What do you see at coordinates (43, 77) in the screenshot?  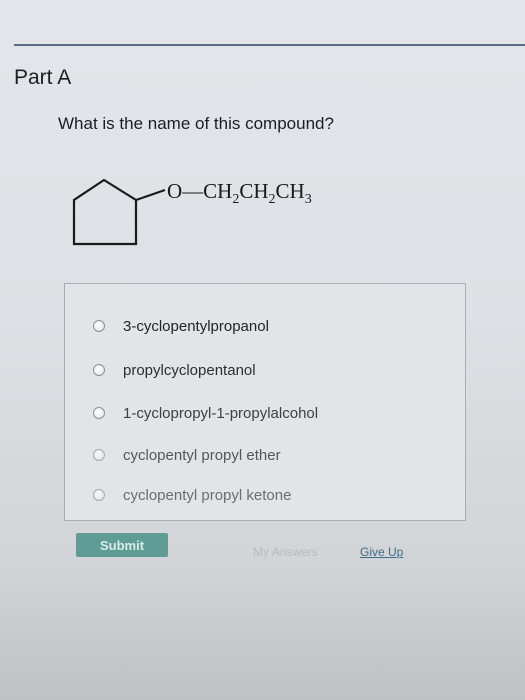 I see `part-title: Part A` at bounding box center [43, 77].